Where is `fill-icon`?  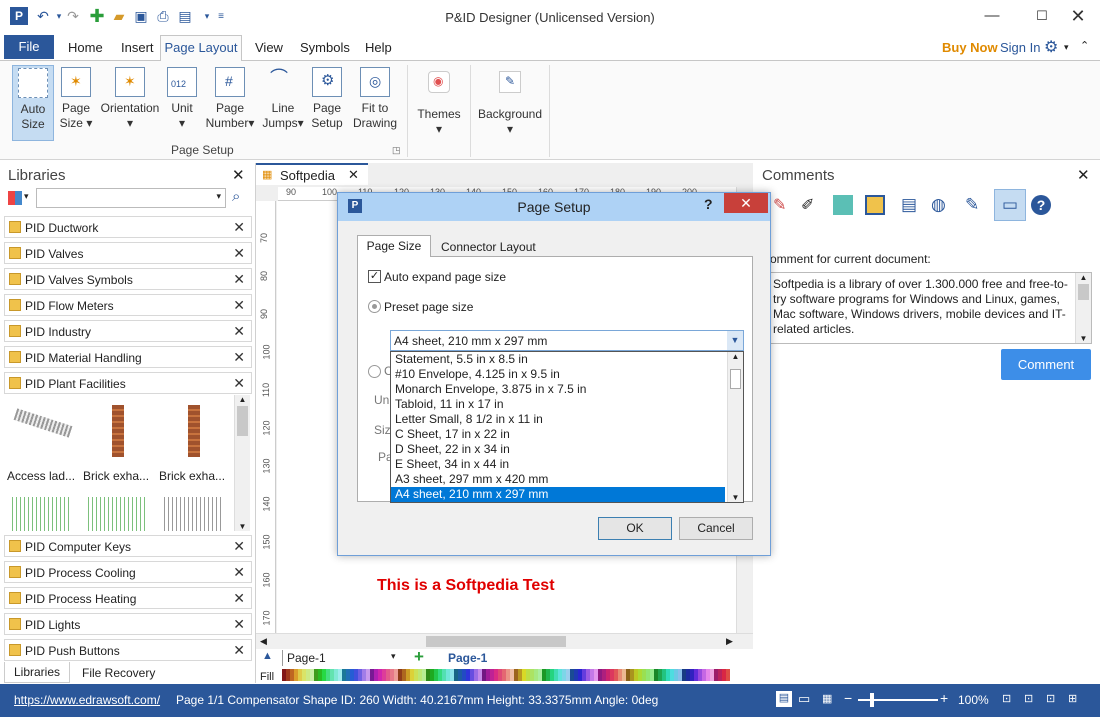 fill-icon is located at coordinates (843, 205).